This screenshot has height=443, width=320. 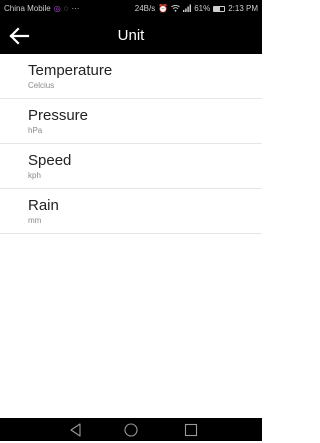 I want to click on circle-home-icon, so click(x=131, y=430).